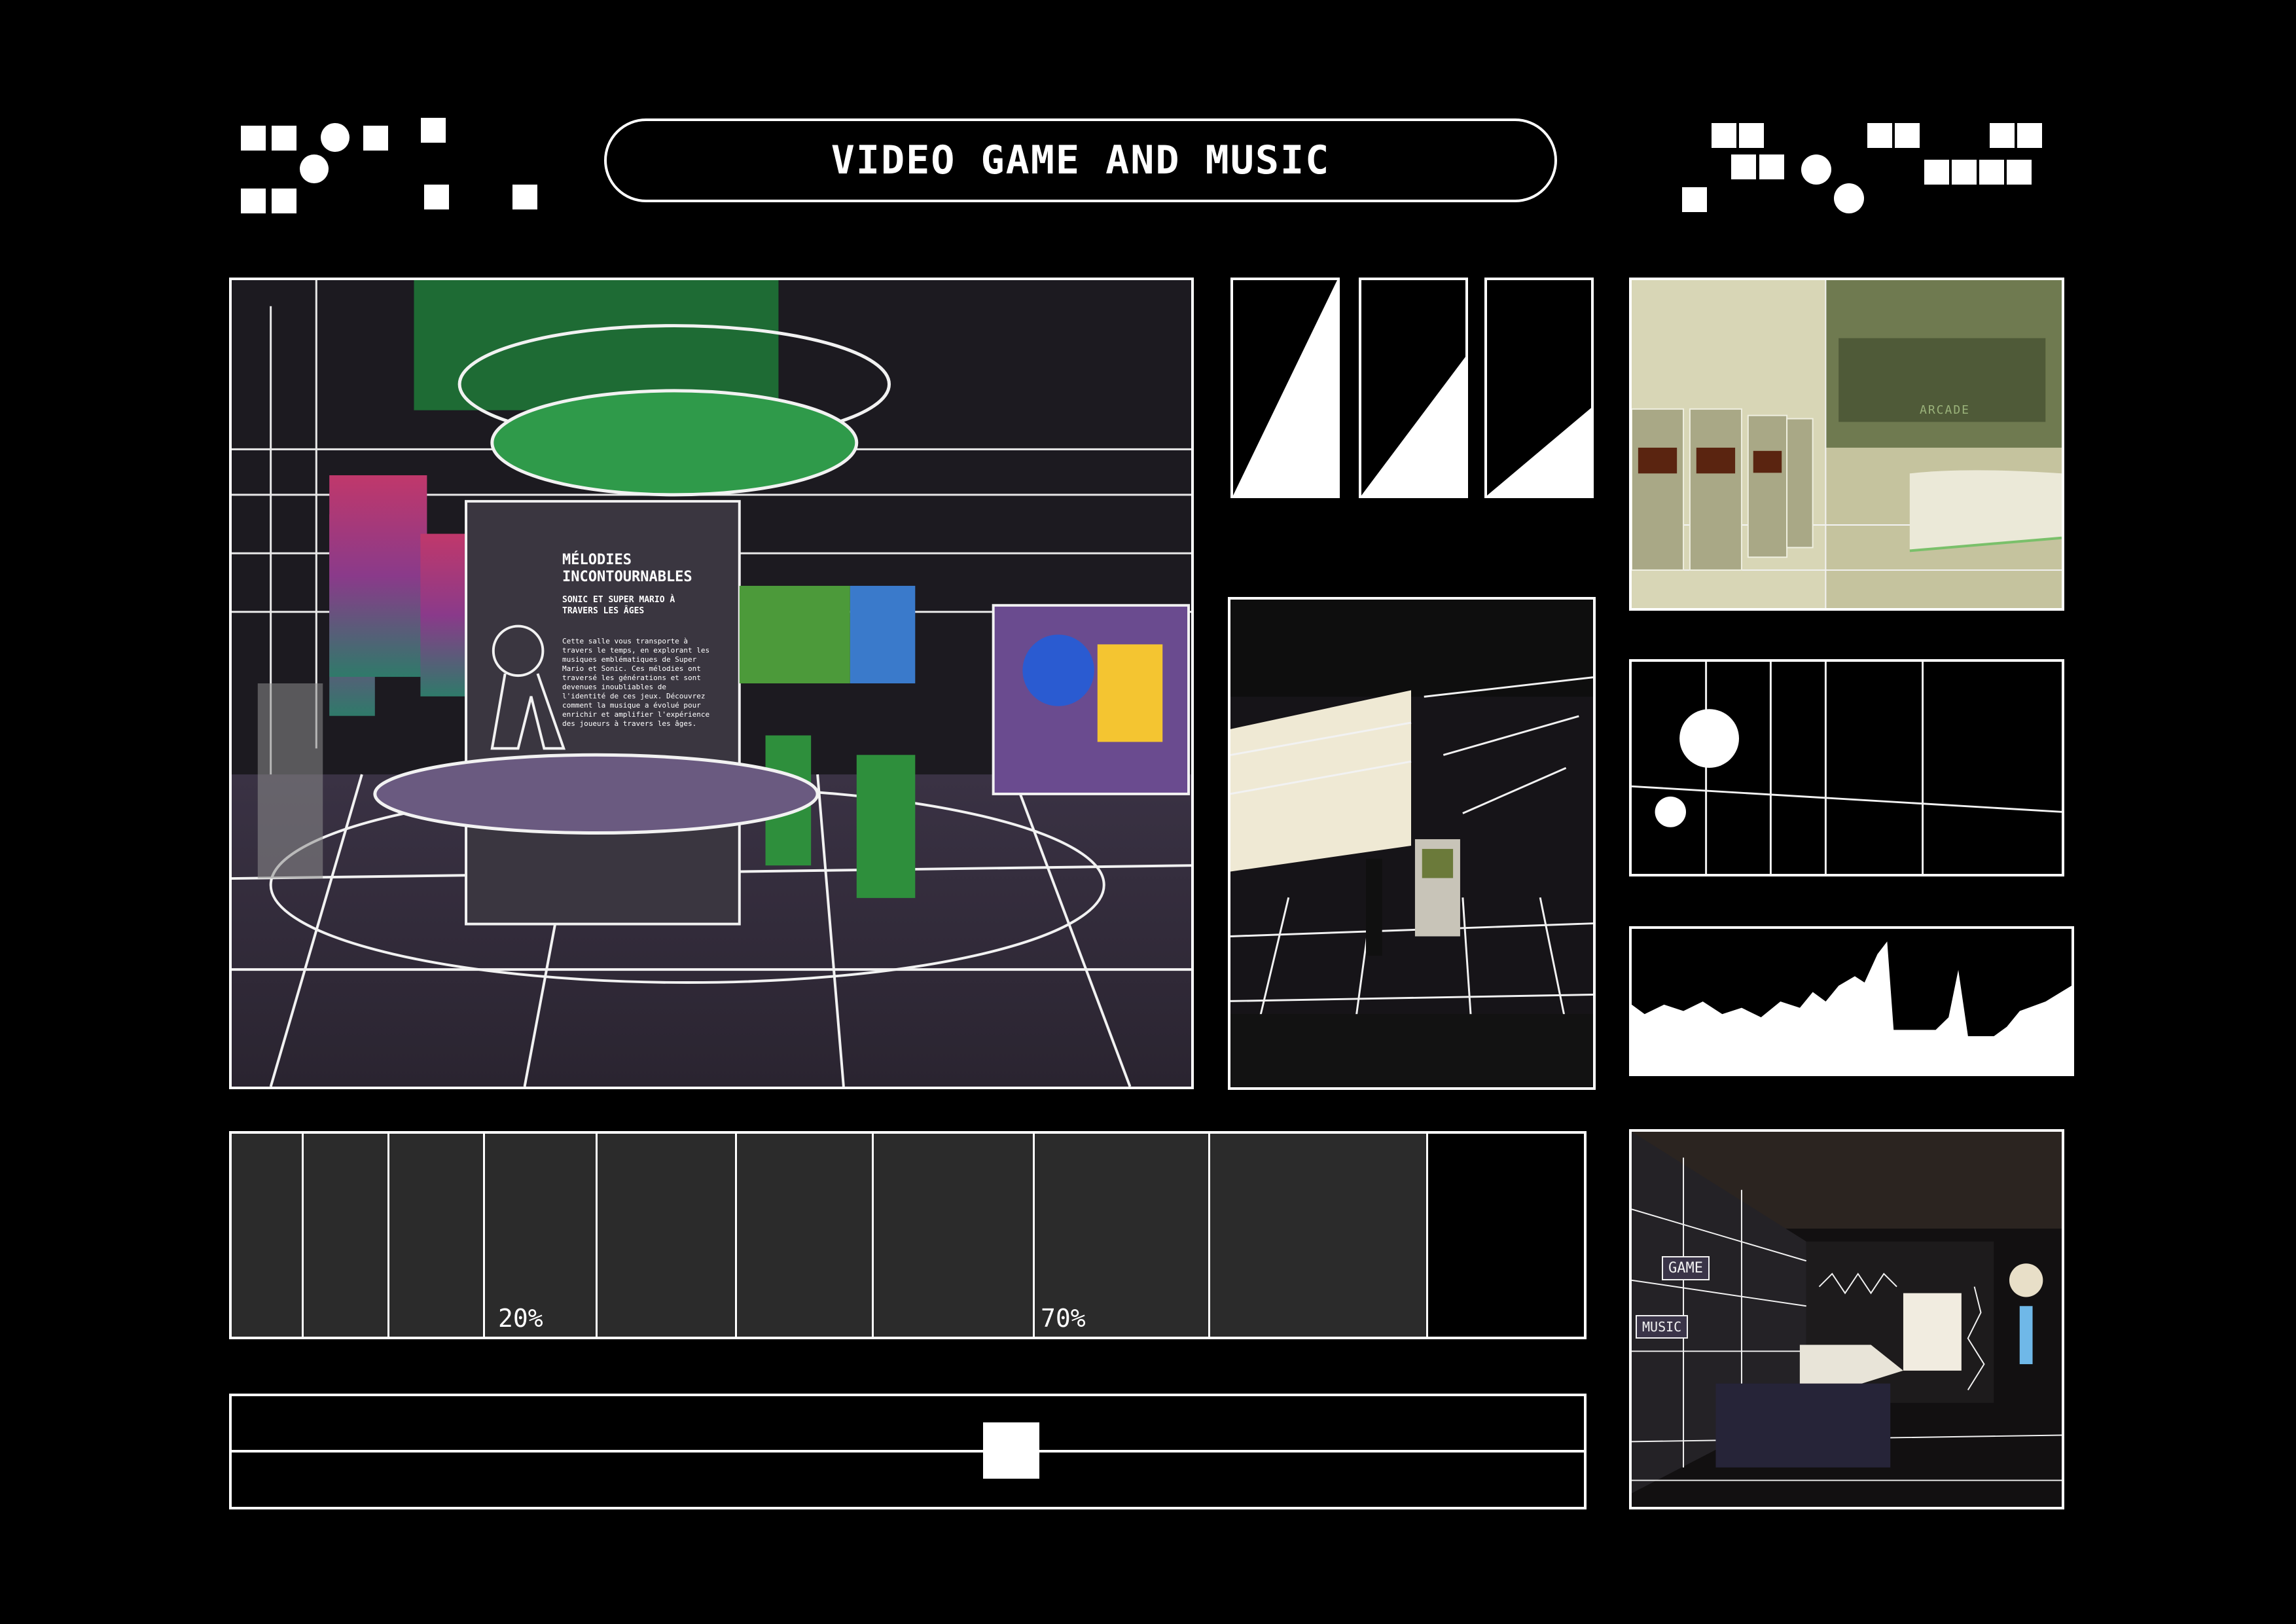 Image resolution: width=2296 pixels, height=1624 pixels. What do you see at coordinates (1011, 1450) in the screenshot?
I see `slider-handle` at bounding box center [1011, 1450].